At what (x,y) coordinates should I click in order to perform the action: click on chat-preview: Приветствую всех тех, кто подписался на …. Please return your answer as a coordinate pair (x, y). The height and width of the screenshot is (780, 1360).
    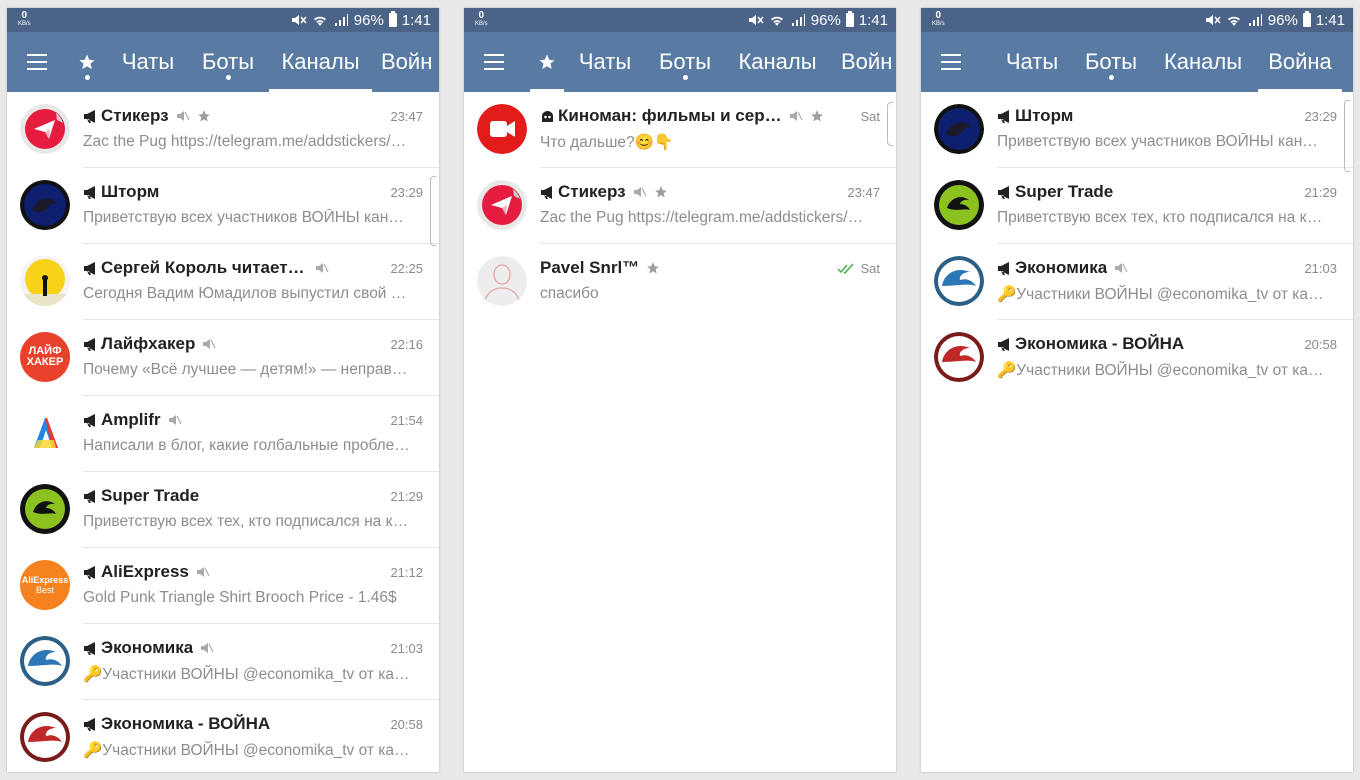
    Looking at the image, I should click on (247, 521).